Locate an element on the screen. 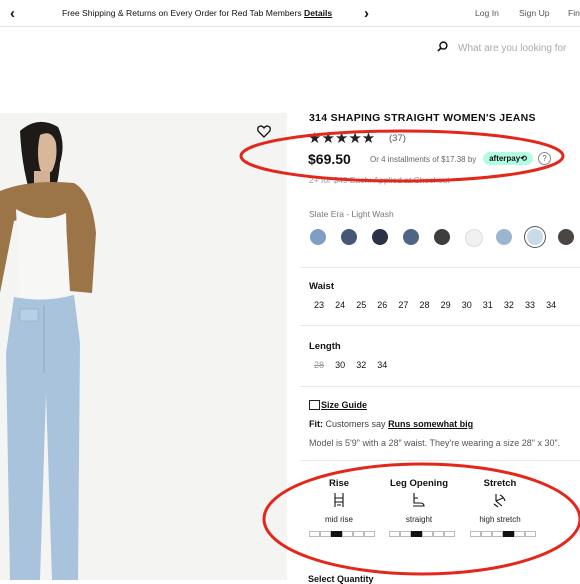 The image size is (580, 584). rating-stars-glyphs: ★★★★★ is located at coordinates (342, 138).